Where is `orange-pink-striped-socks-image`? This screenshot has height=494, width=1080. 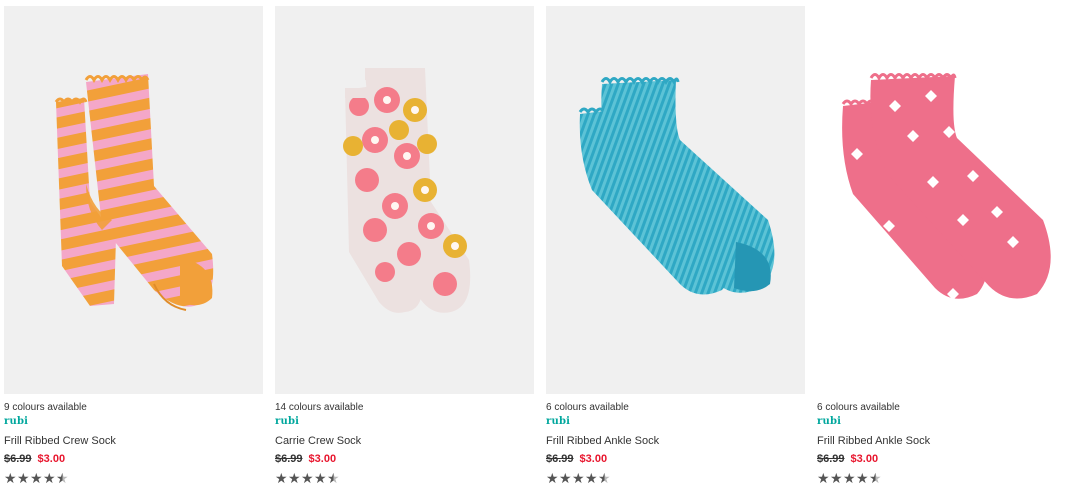
orange-pink-striped-socks-image is located at coordinates (134, 192).